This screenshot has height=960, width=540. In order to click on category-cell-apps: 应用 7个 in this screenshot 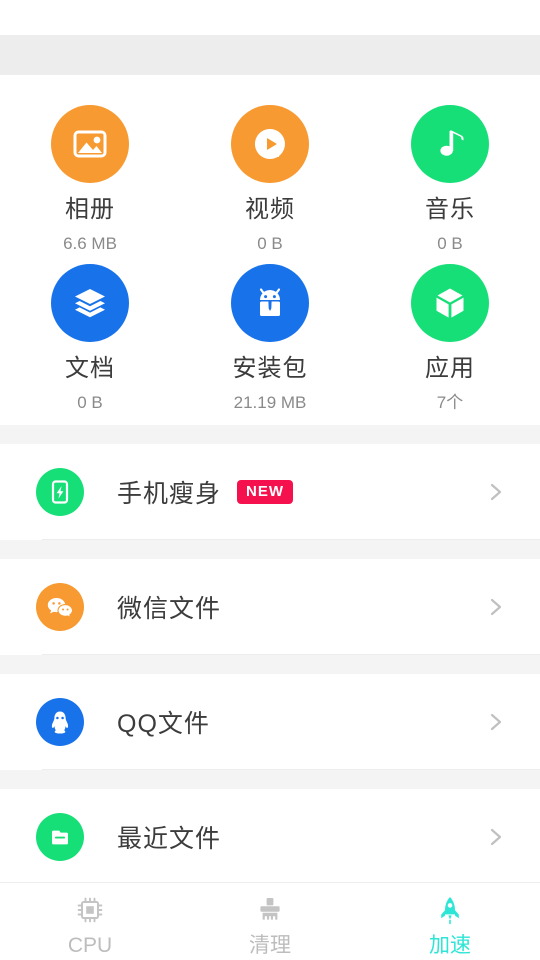, I will do `click(450, 331)`.